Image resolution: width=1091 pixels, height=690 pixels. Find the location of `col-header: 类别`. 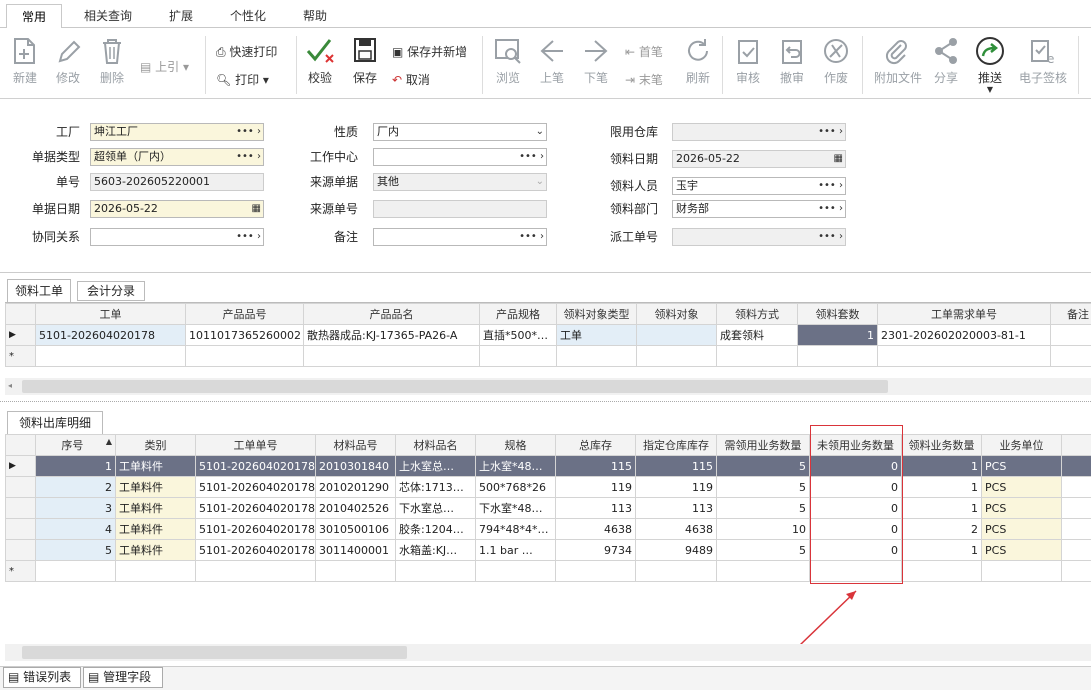

col-header: 类别 is located at coordinates (155, 445).